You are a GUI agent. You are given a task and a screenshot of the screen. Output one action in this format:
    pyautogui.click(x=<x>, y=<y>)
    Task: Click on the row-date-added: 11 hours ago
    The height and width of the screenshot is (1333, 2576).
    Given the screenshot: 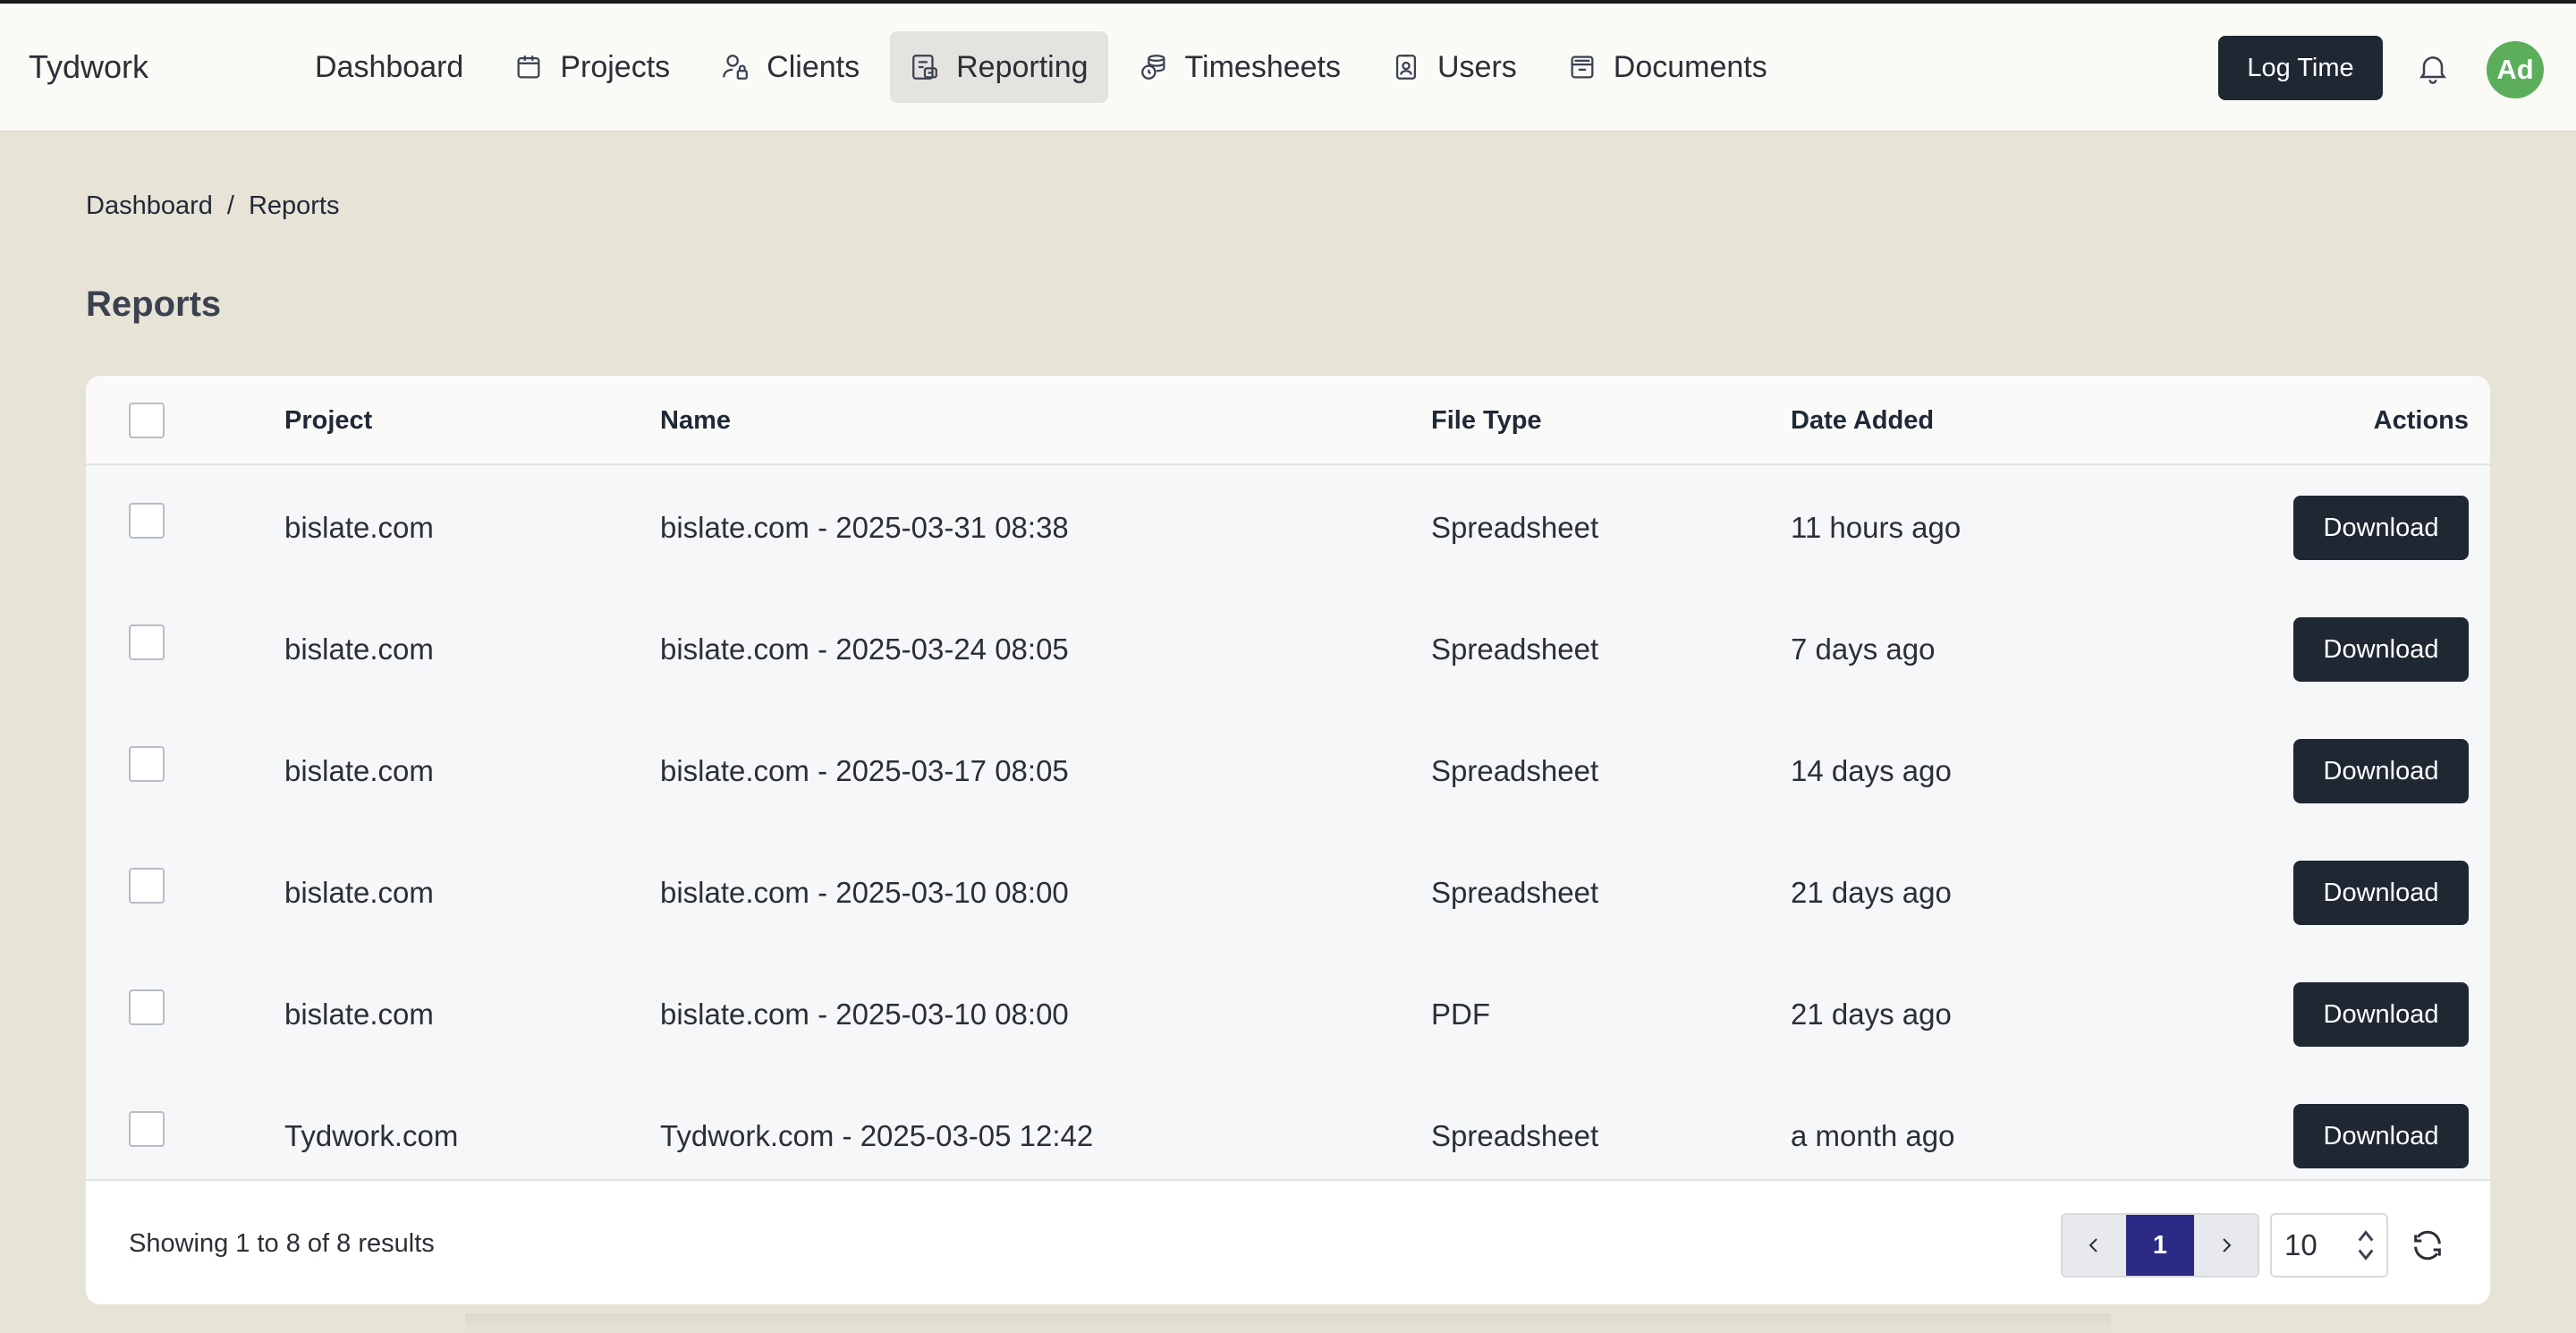 What is the action you would take?
    pyautogui.click(x=1876, y=527)
    